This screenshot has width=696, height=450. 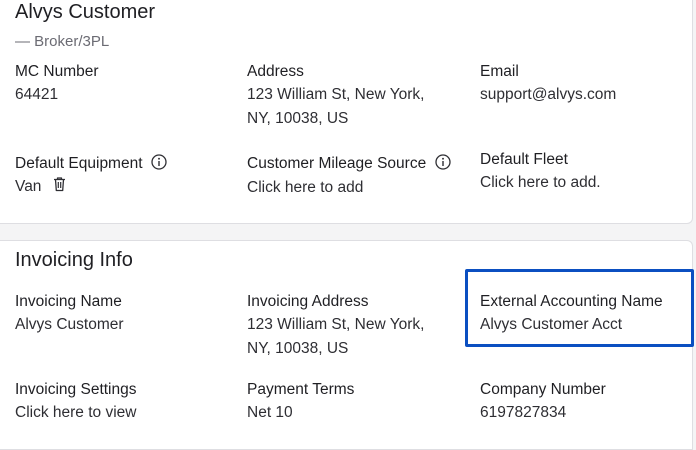 I want to click on default-fleet-label: Default Fleet, so click(x=524, y=159).